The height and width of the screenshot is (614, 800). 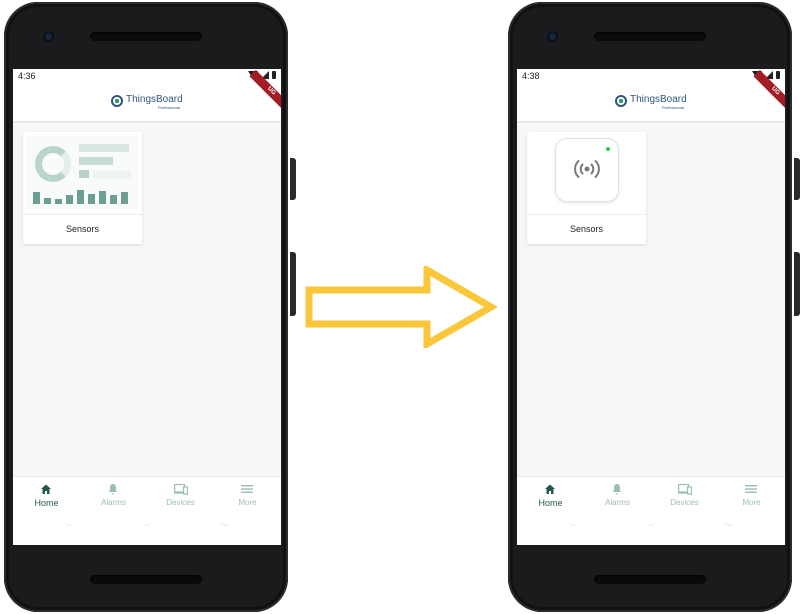 What do you see at coordinates (531, 76) in the screenshot?
I see `status-time: 4:38` at bounding box center [531, 76].